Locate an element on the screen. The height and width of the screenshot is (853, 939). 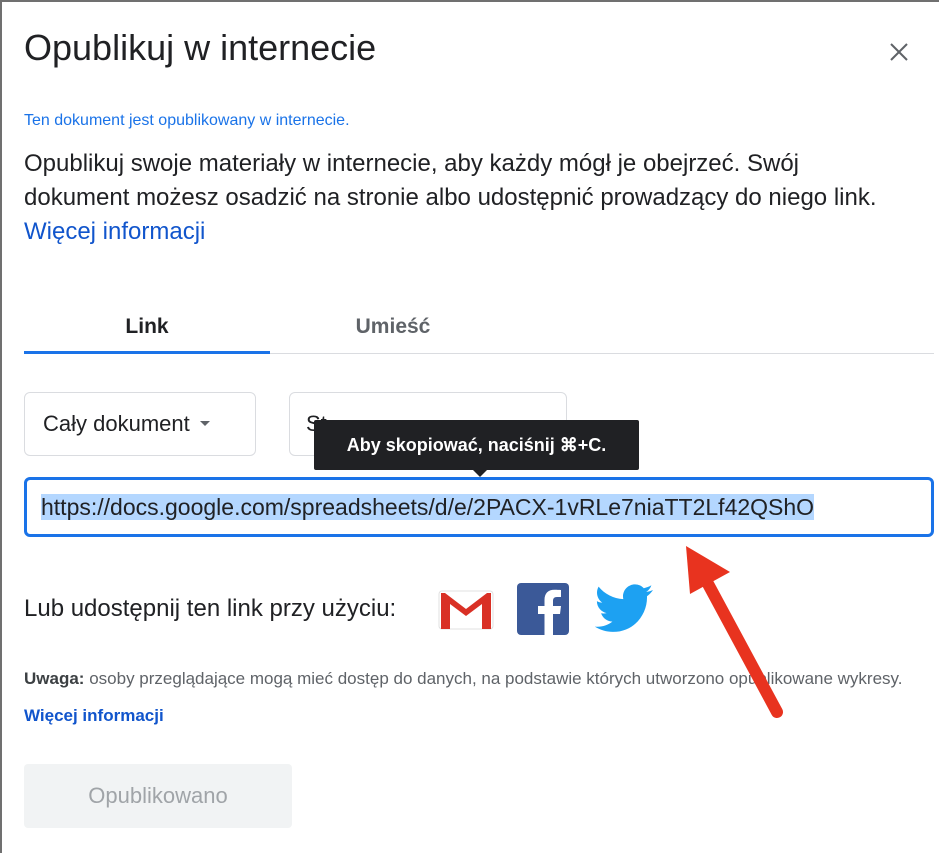
note-more-info-link: Więcej informacji is located at coordinates (94, 715).